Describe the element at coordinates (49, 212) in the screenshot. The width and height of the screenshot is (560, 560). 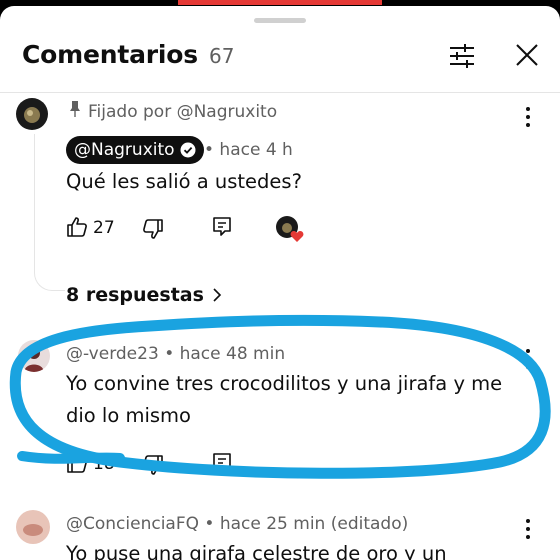
I see `thread-line` at that location.